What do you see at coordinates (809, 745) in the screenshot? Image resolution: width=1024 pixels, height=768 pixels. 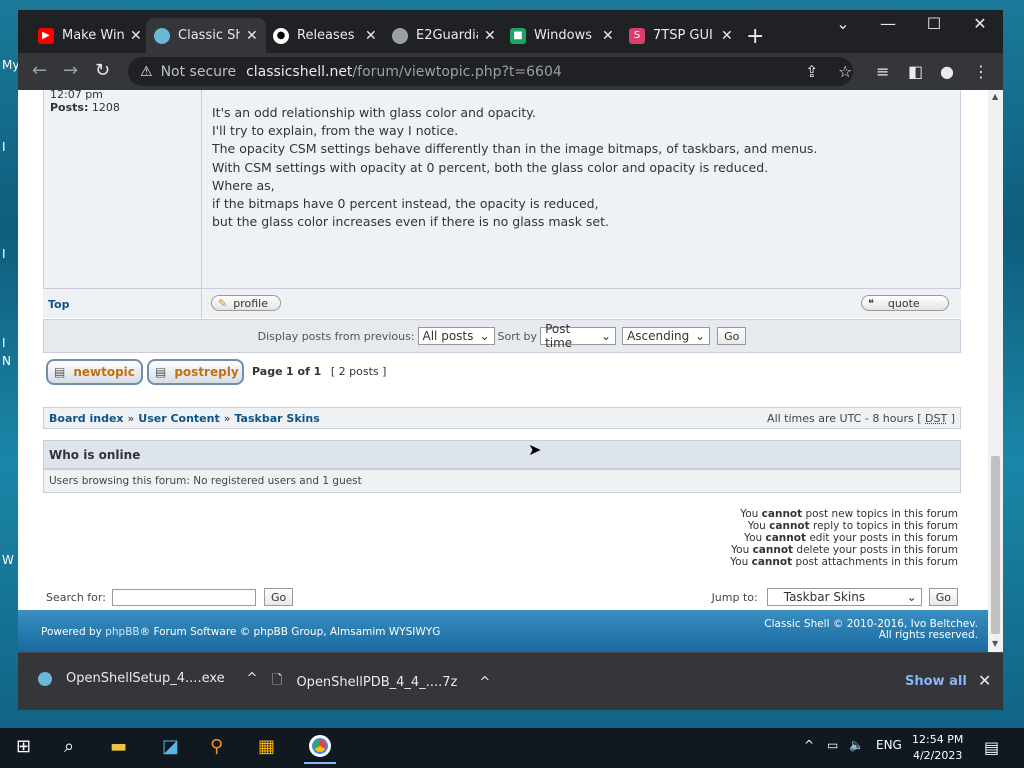 I see `show-hidden-icons-icon: ^` at bounding box center [809, 745].